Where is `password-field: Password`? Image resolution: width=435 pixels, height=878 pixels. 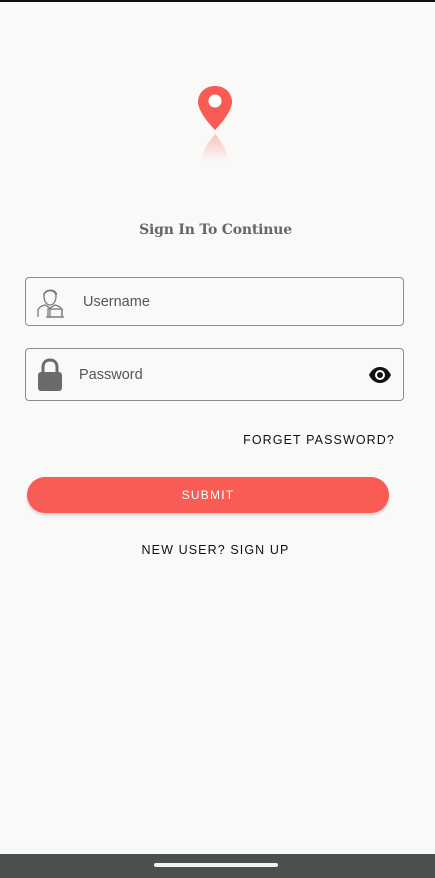 password-field: Password is located at coordinates (214, 374).